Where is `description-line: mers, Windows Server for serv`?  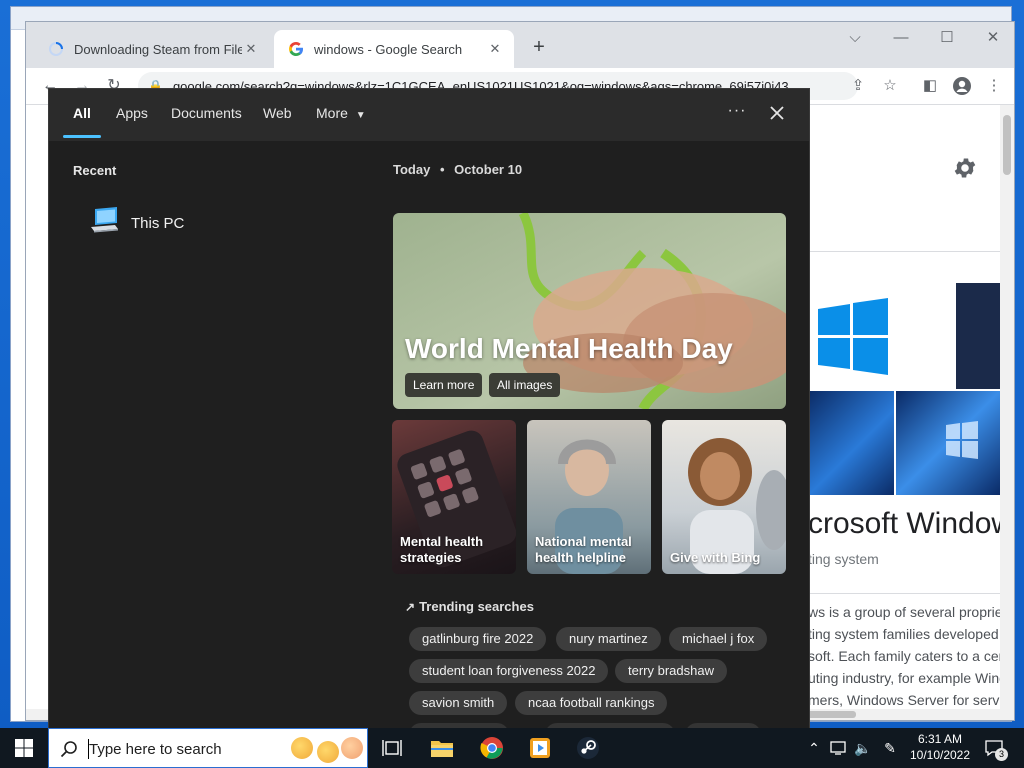
description-line: mers, Windows Server for serv is located at coordinates (904, 700).